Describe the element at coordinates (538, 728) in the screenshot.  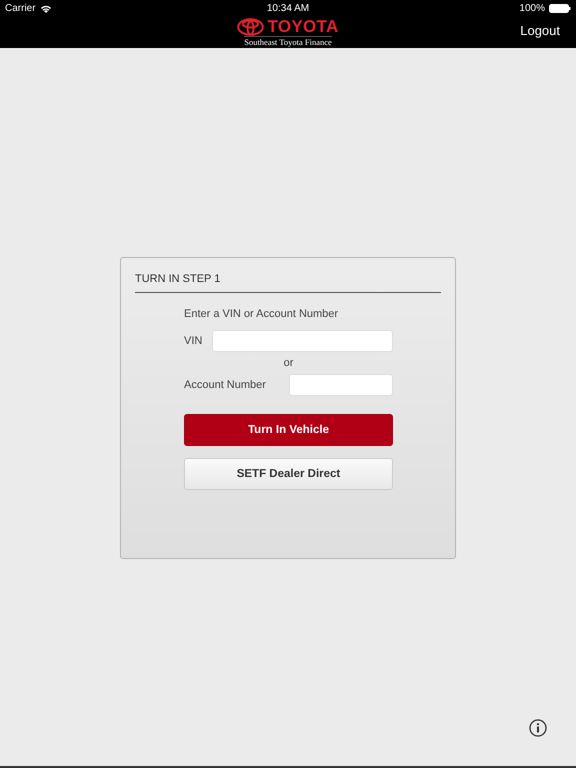
I see `info-icon` at that location.